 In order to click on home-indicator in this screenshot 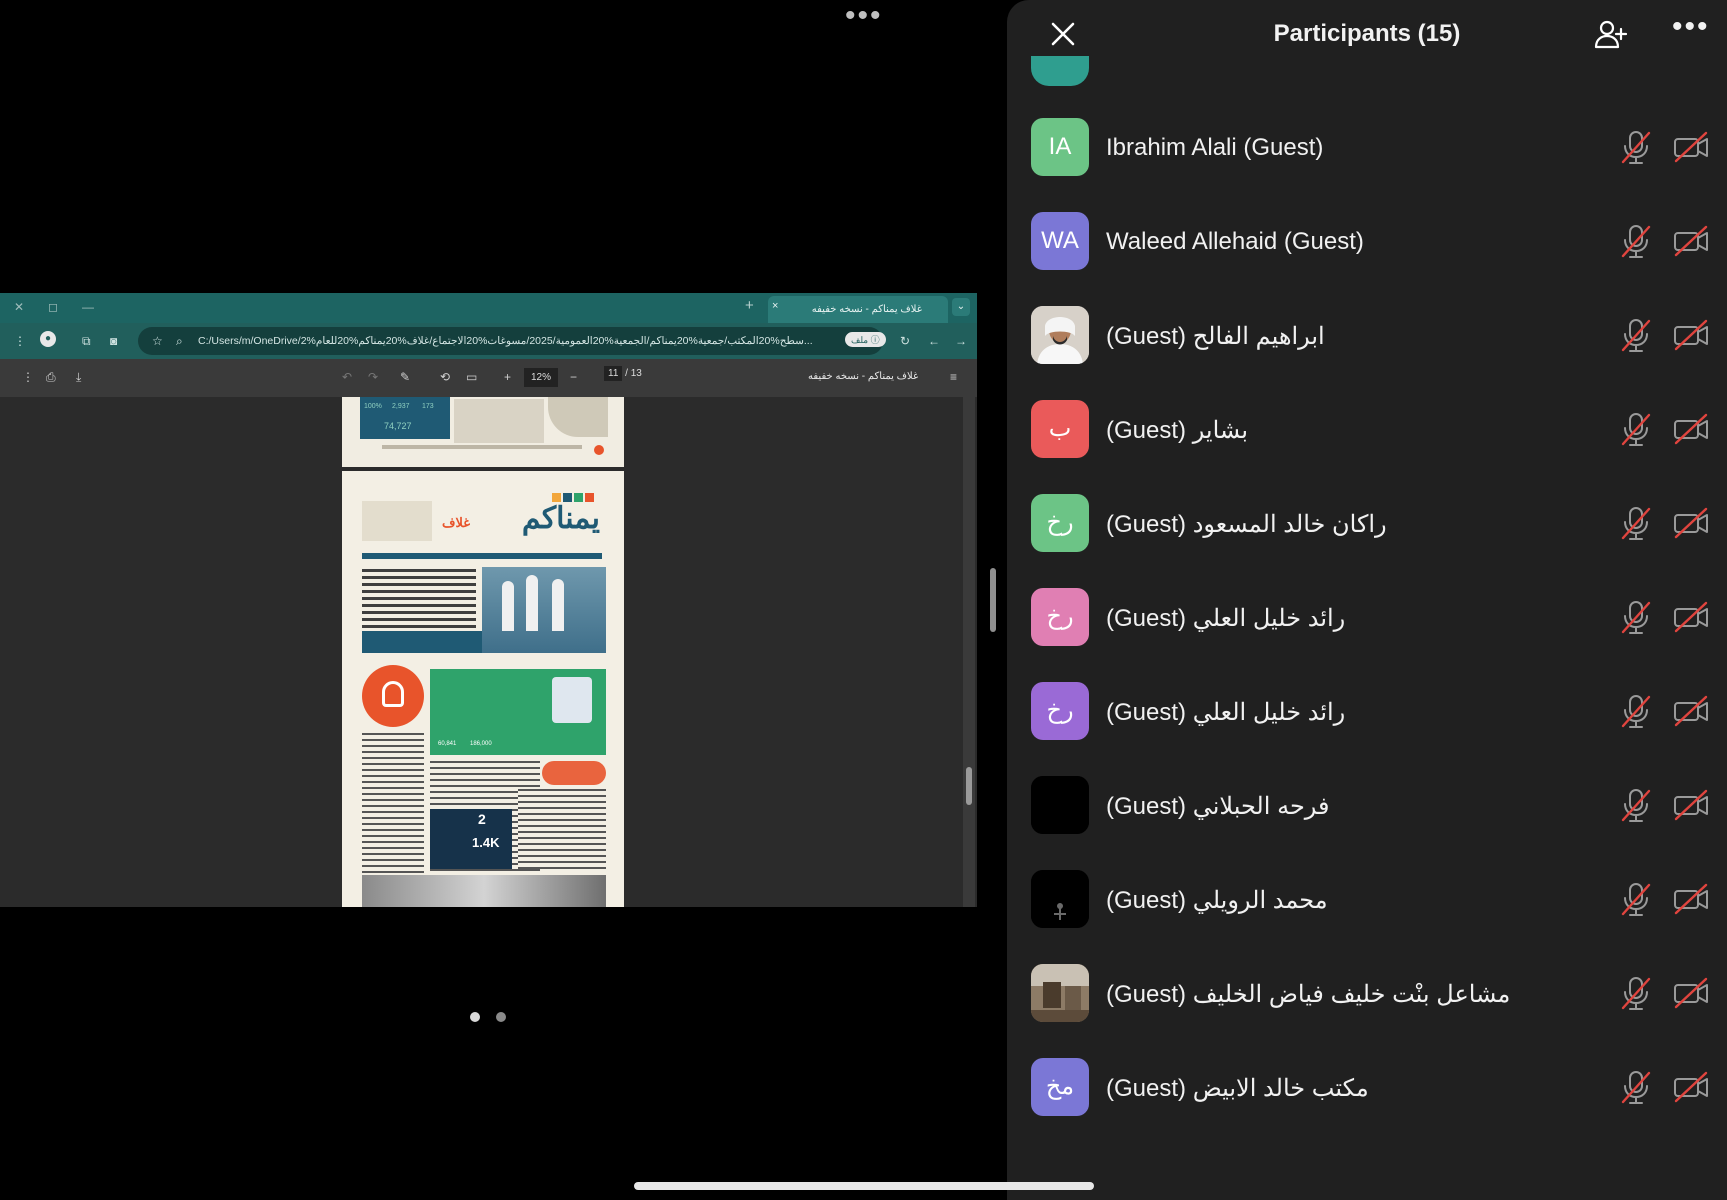, I will do `click(864, 1186)`.